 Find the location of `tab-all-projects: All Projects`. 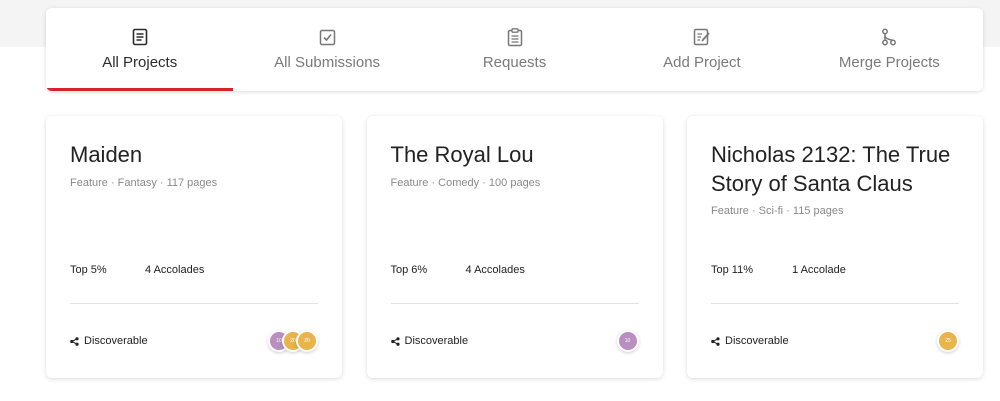

tab-all-projects: All Projects is located at coordinates (140, 49).